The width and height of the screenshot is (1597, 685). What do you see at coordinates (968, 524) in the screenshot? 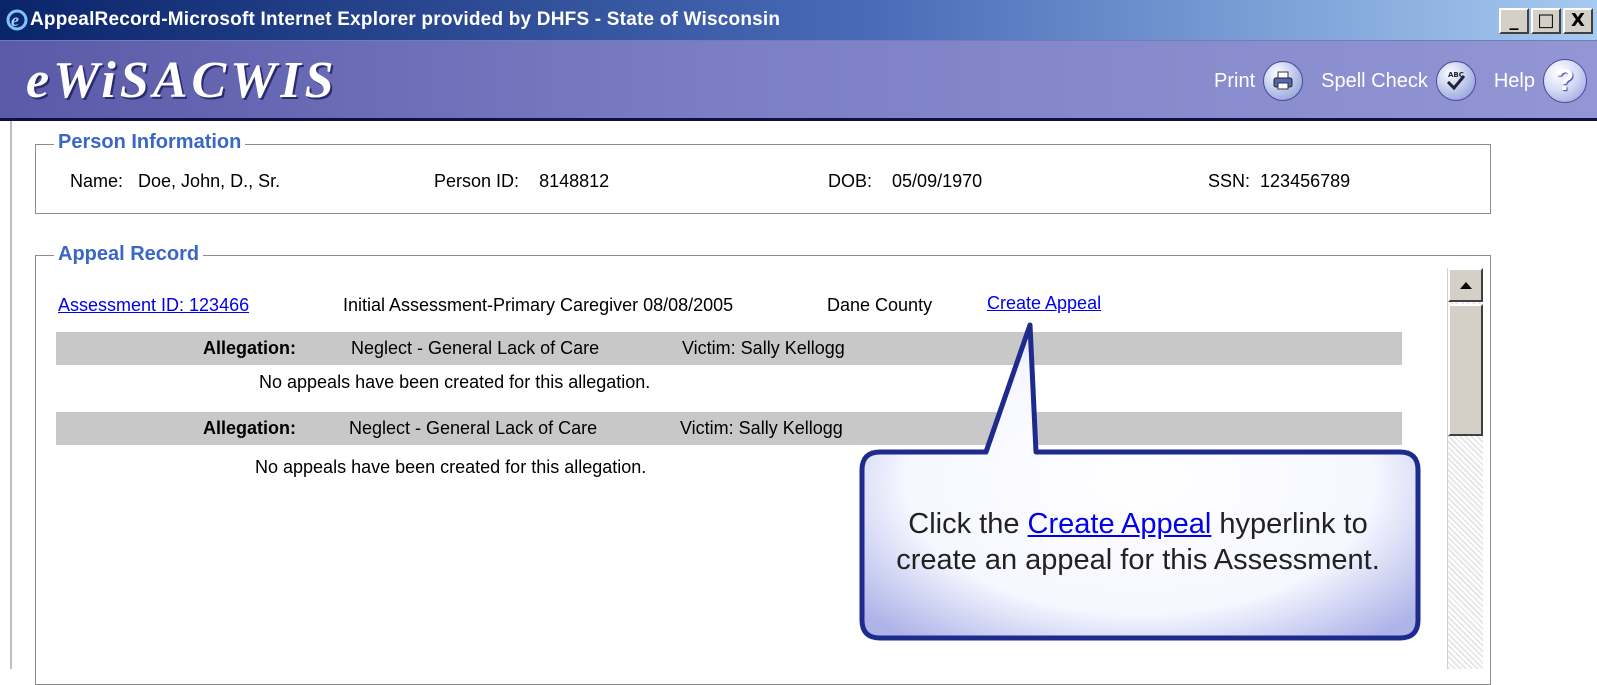
I see `callout-text-before: Click the` at bounding box center [968, 524].